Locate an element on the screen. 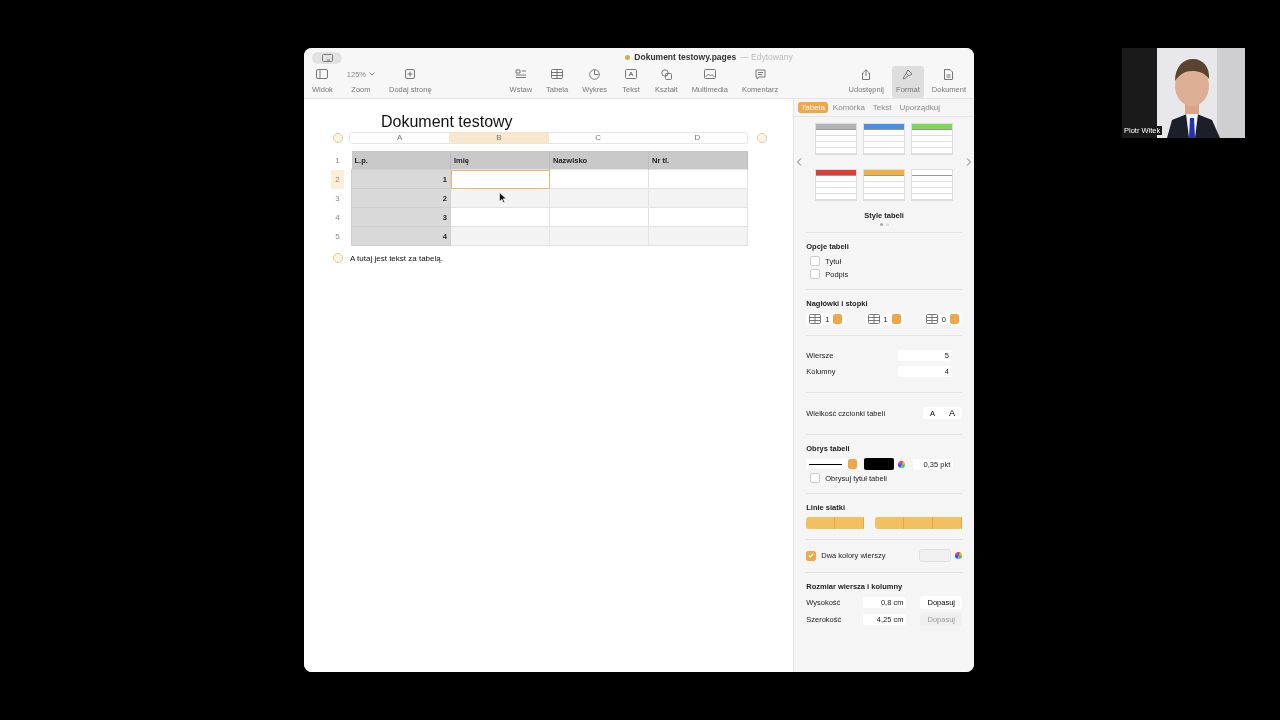 Image resolution: width=1280 pixels, height=720 pixels. sidebar-toggle is located at coordinates (327, 58).